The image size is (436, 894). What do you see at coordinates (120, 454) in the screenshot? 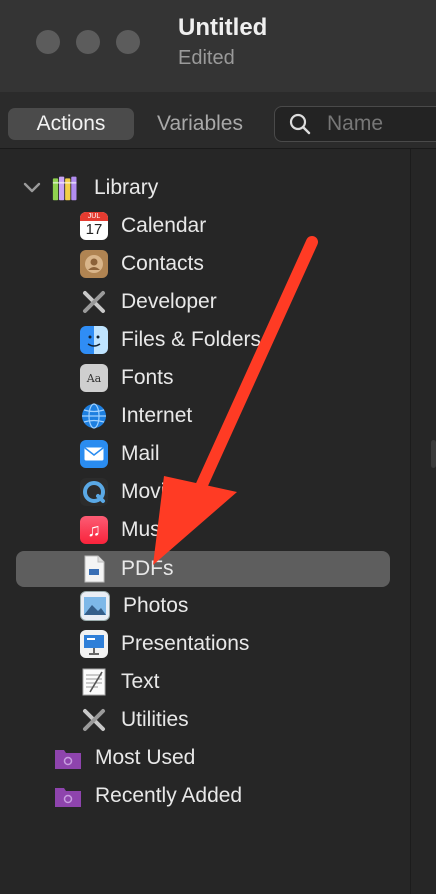
I see `sidebar-item-mail: Mail` at bounding box center [120, 454].